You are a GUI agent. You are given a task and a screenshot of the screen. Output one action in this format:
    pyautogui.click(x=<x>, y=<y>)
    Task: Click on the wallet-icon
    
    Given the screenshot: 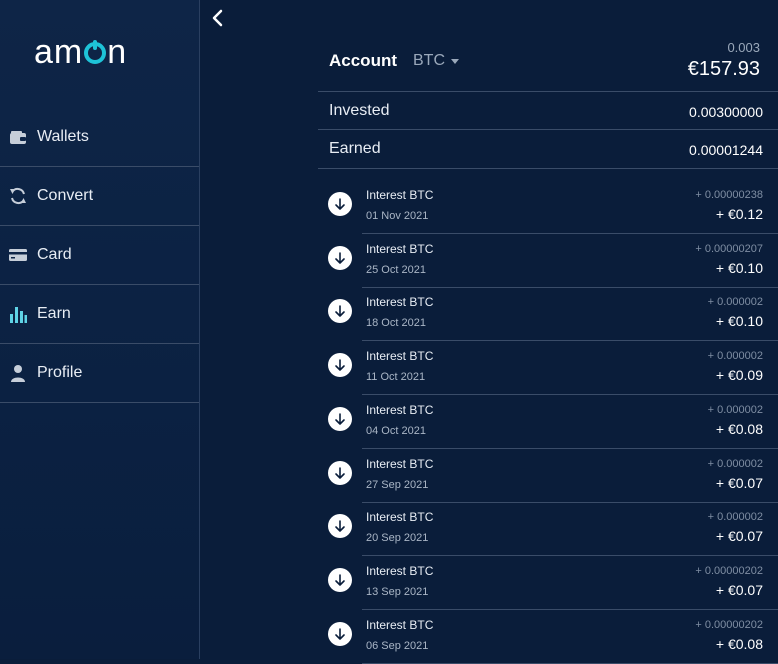 What is the action you would take?
    pyautogui.click(x=18, y=137)
    